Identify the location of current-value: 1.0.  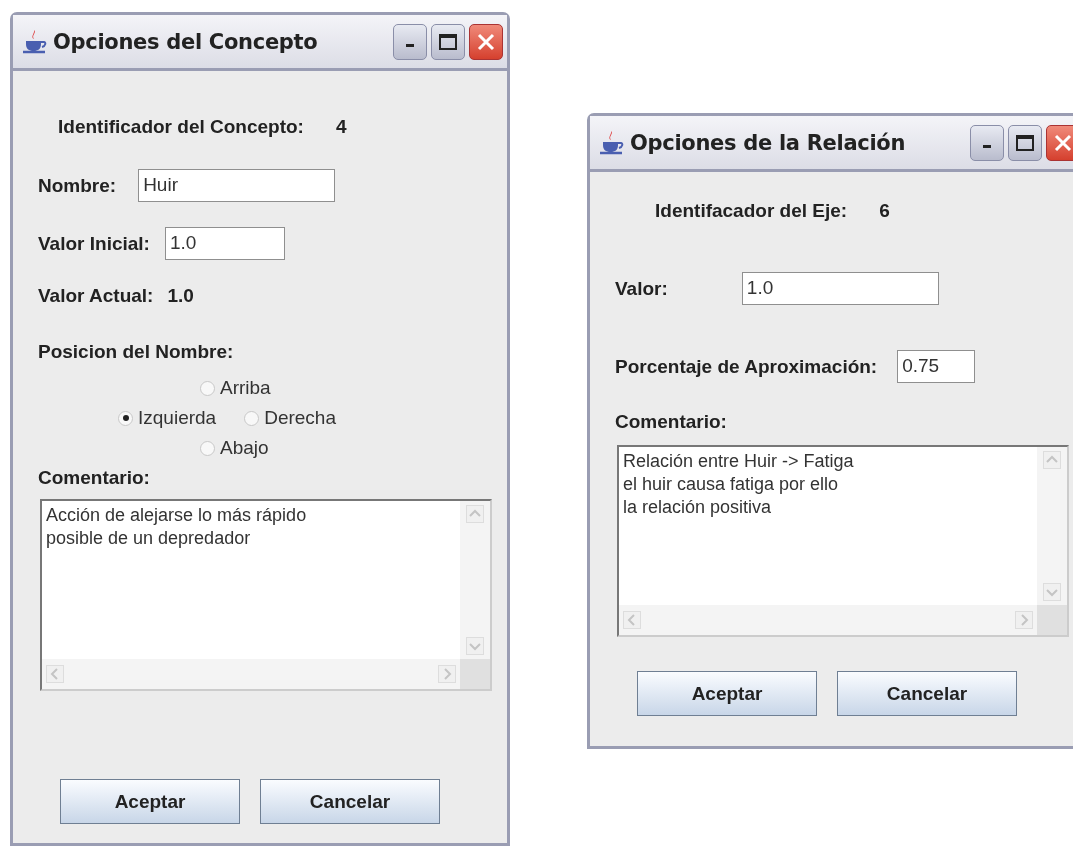
(180, 296).